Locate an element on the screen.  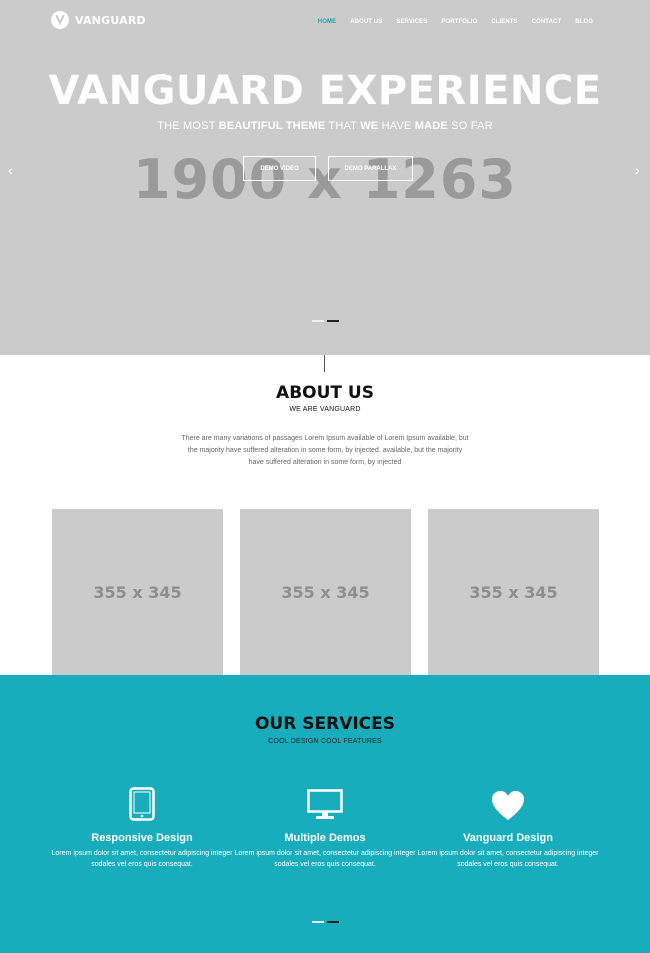
hero-title: VANGUARD EXPERIENCE is located at coordinates (325, 91).